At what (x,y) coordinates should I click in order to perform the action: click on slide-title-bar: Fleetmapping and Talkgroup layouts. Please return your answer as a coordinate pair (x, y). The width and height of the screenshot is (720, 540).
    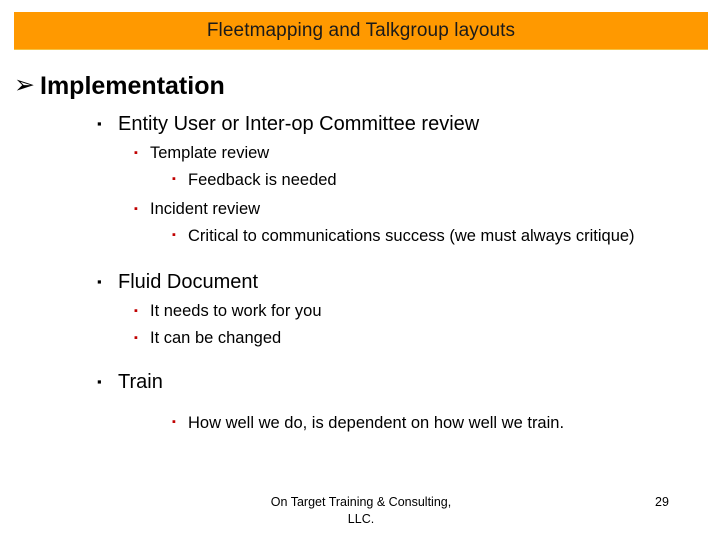
    Looking at the image, I should click on (361, 31).